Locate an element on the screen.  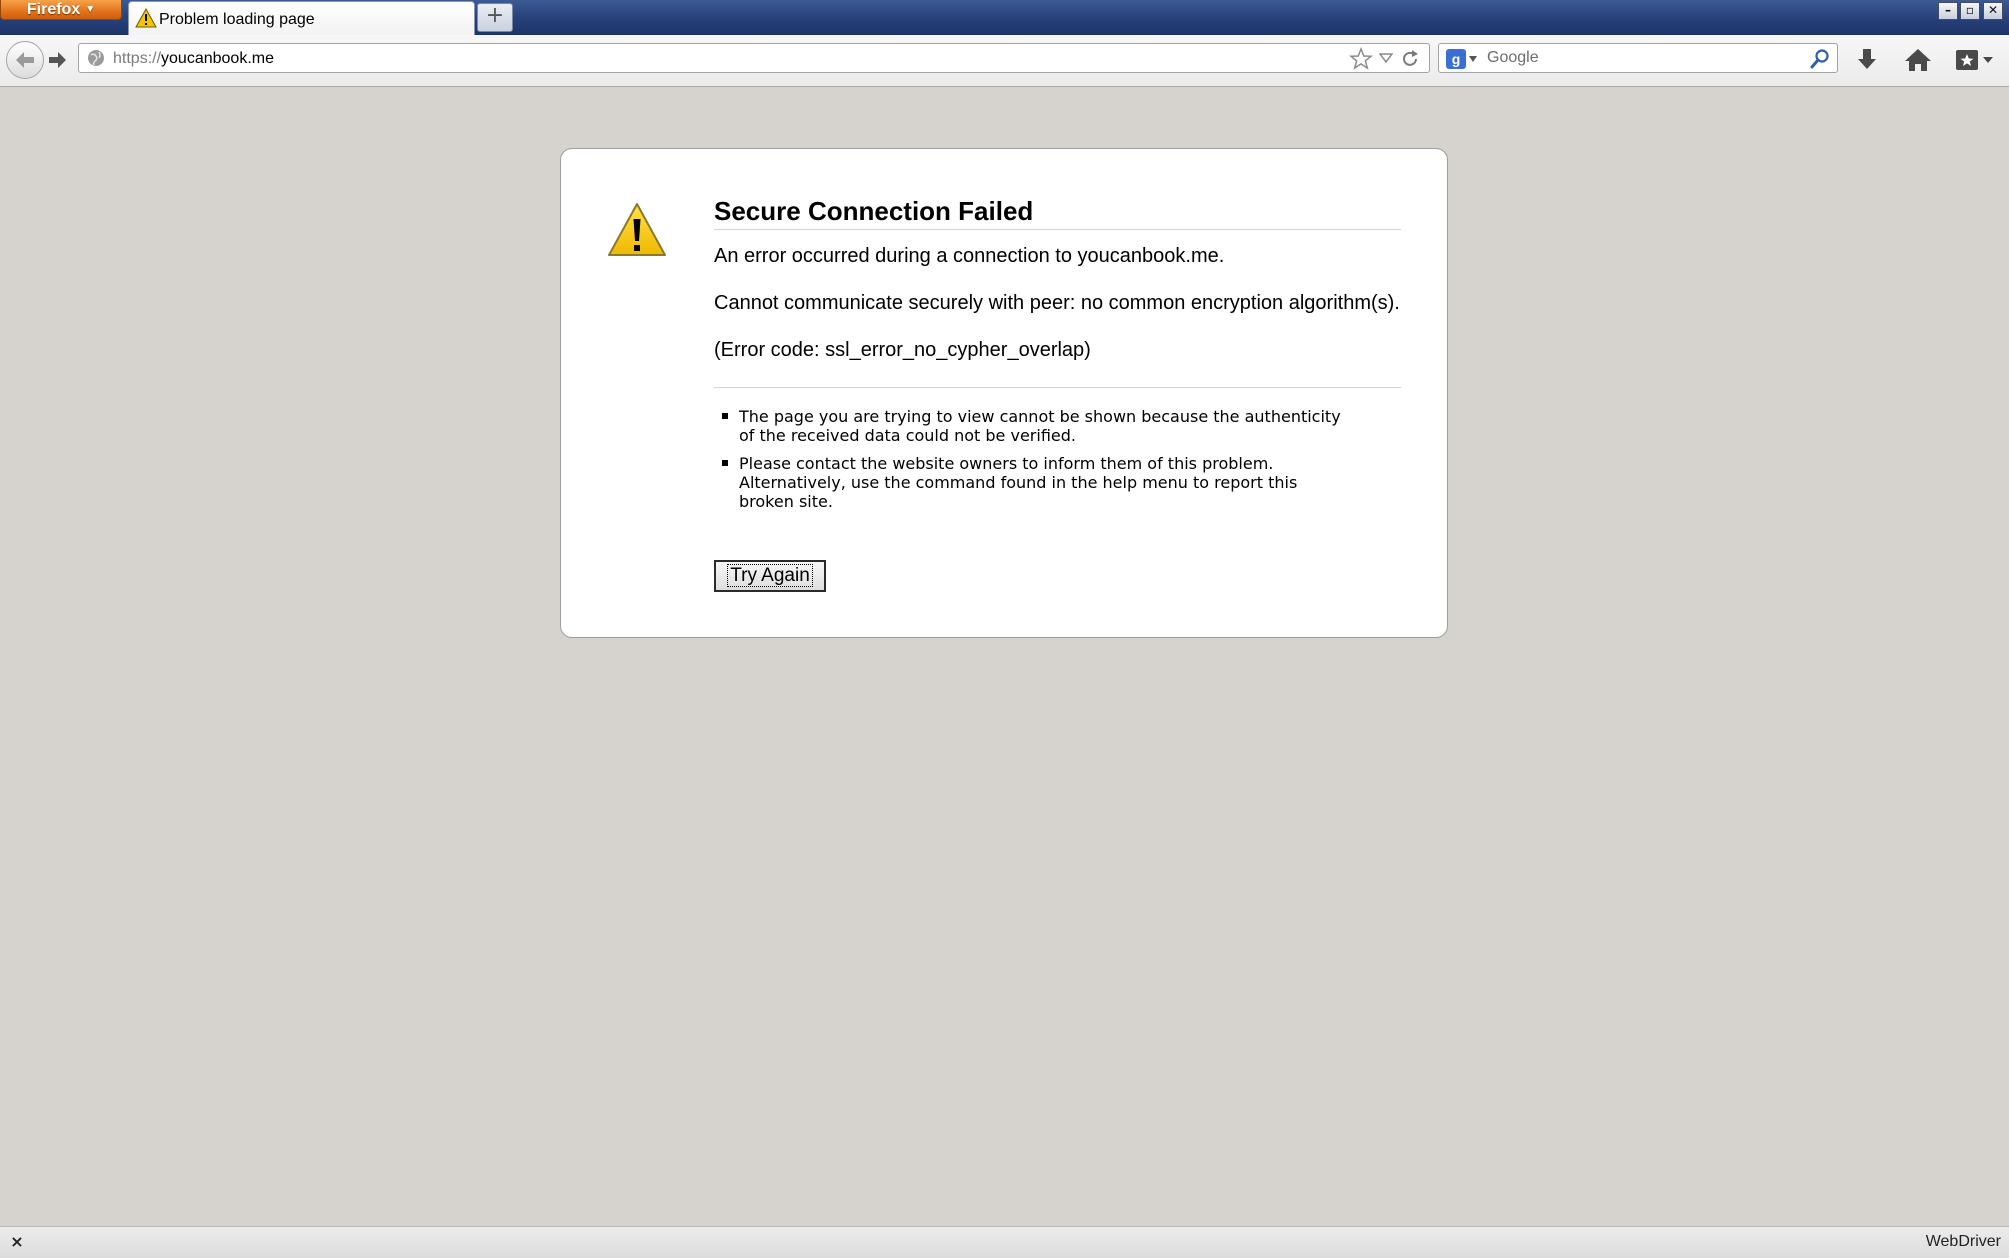
status-text: WebDriver is located at coordinates (1963, 1241).